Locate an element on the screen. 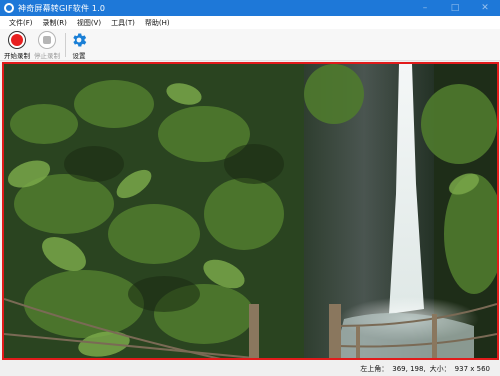 The image size is (500, 376). app-icon is located at coordinates (9, 8).